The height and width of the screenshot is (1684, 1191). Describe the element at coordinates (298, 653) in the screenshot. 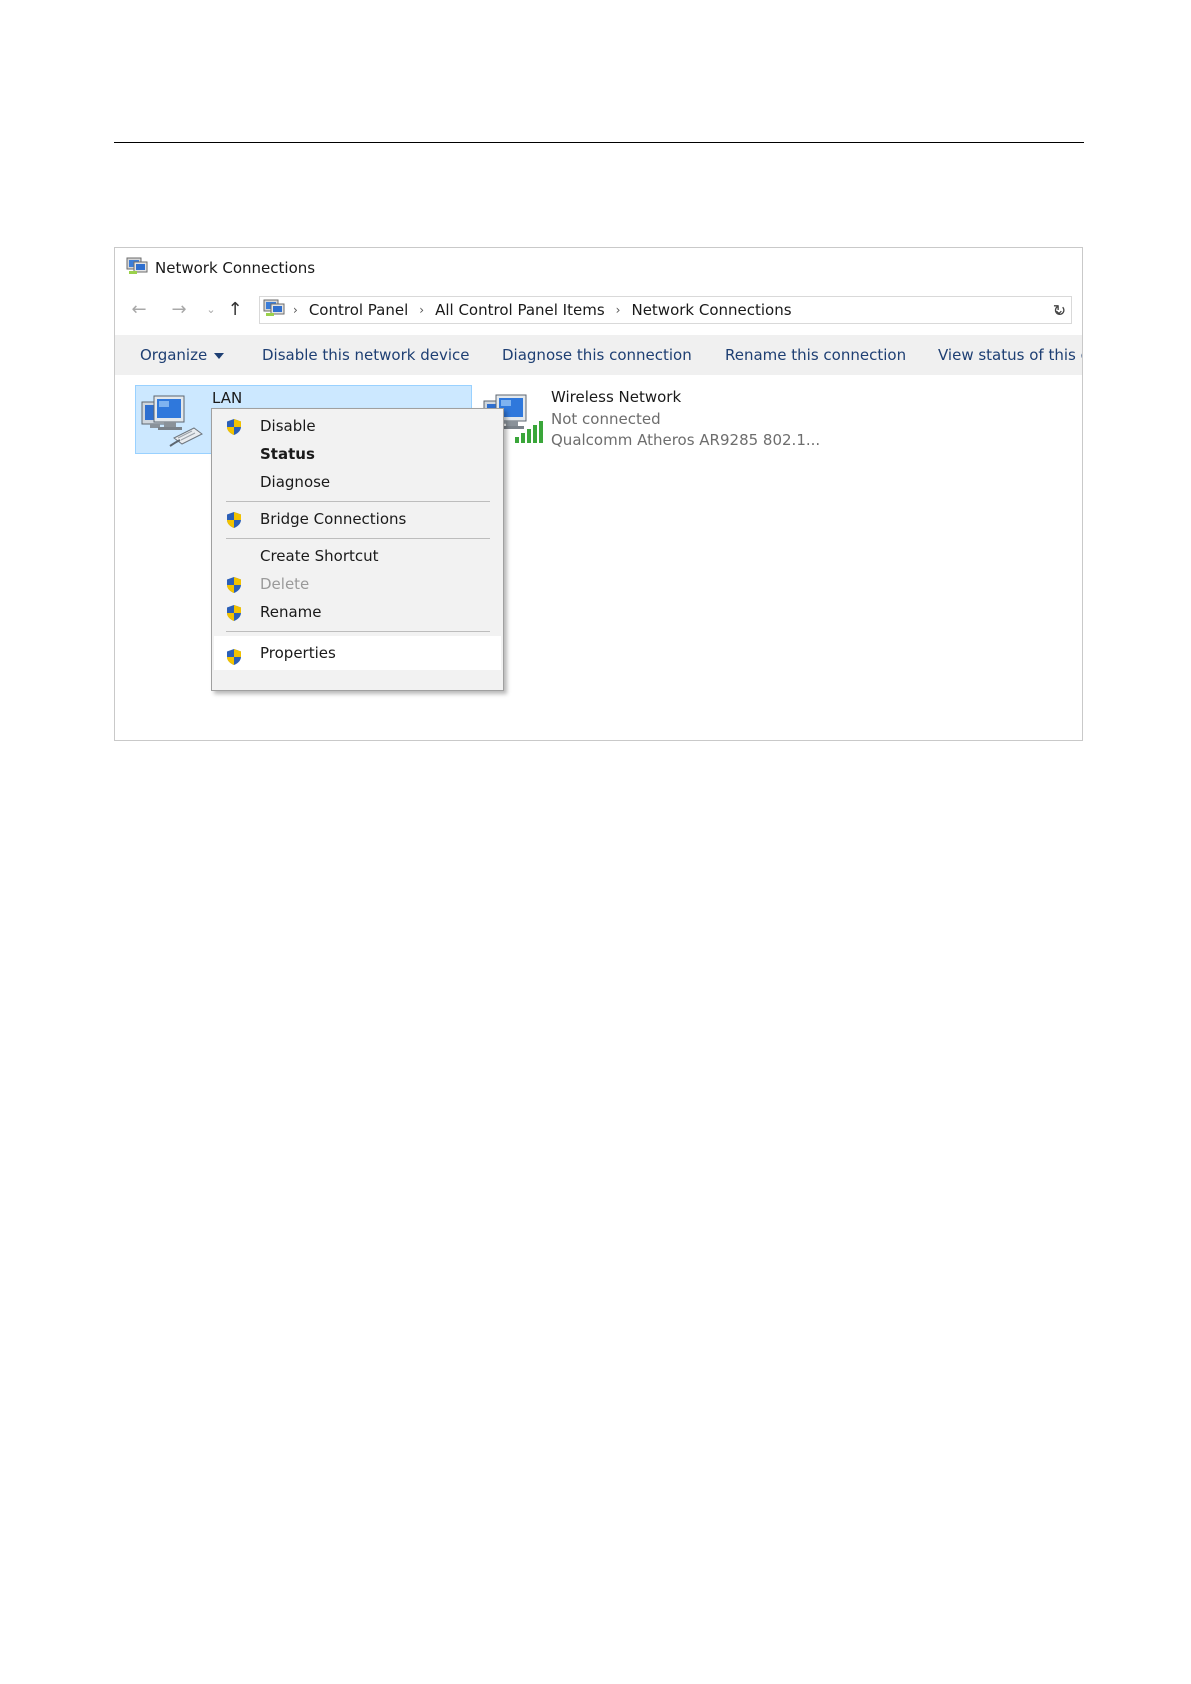

I see `menu-item-label: Properties` at that location.